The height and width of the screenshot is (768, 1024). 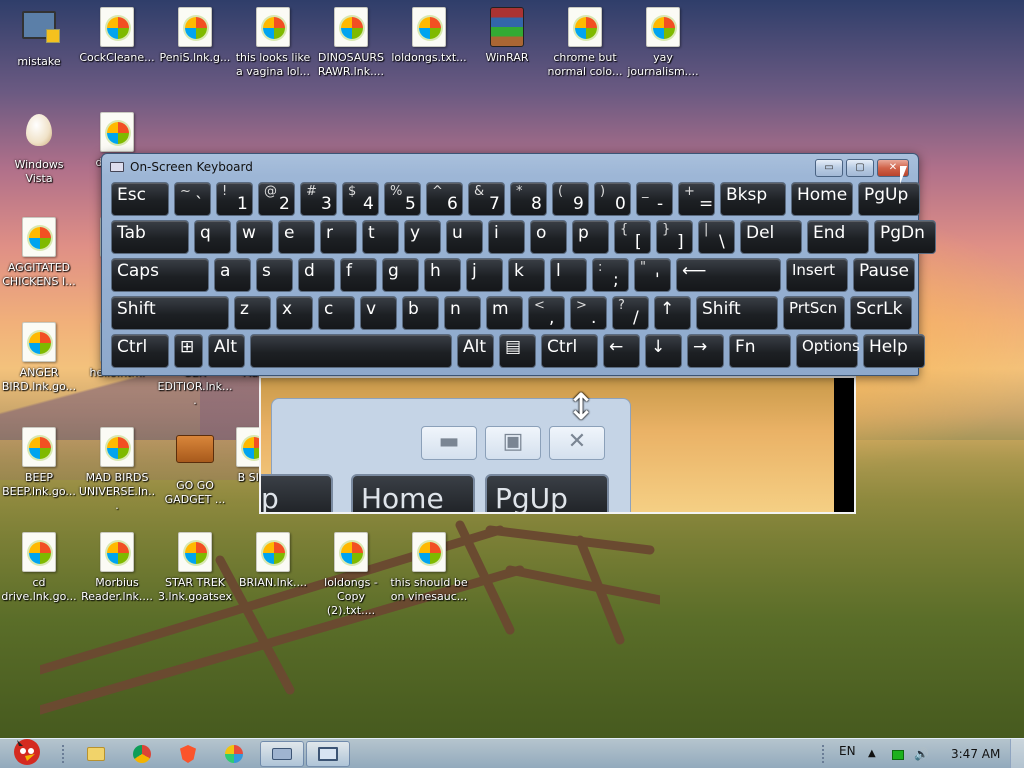 What do you see at coordinates (696, 199) in the screenshot?
I see `key-: + =` at bounding box center [696, 199].